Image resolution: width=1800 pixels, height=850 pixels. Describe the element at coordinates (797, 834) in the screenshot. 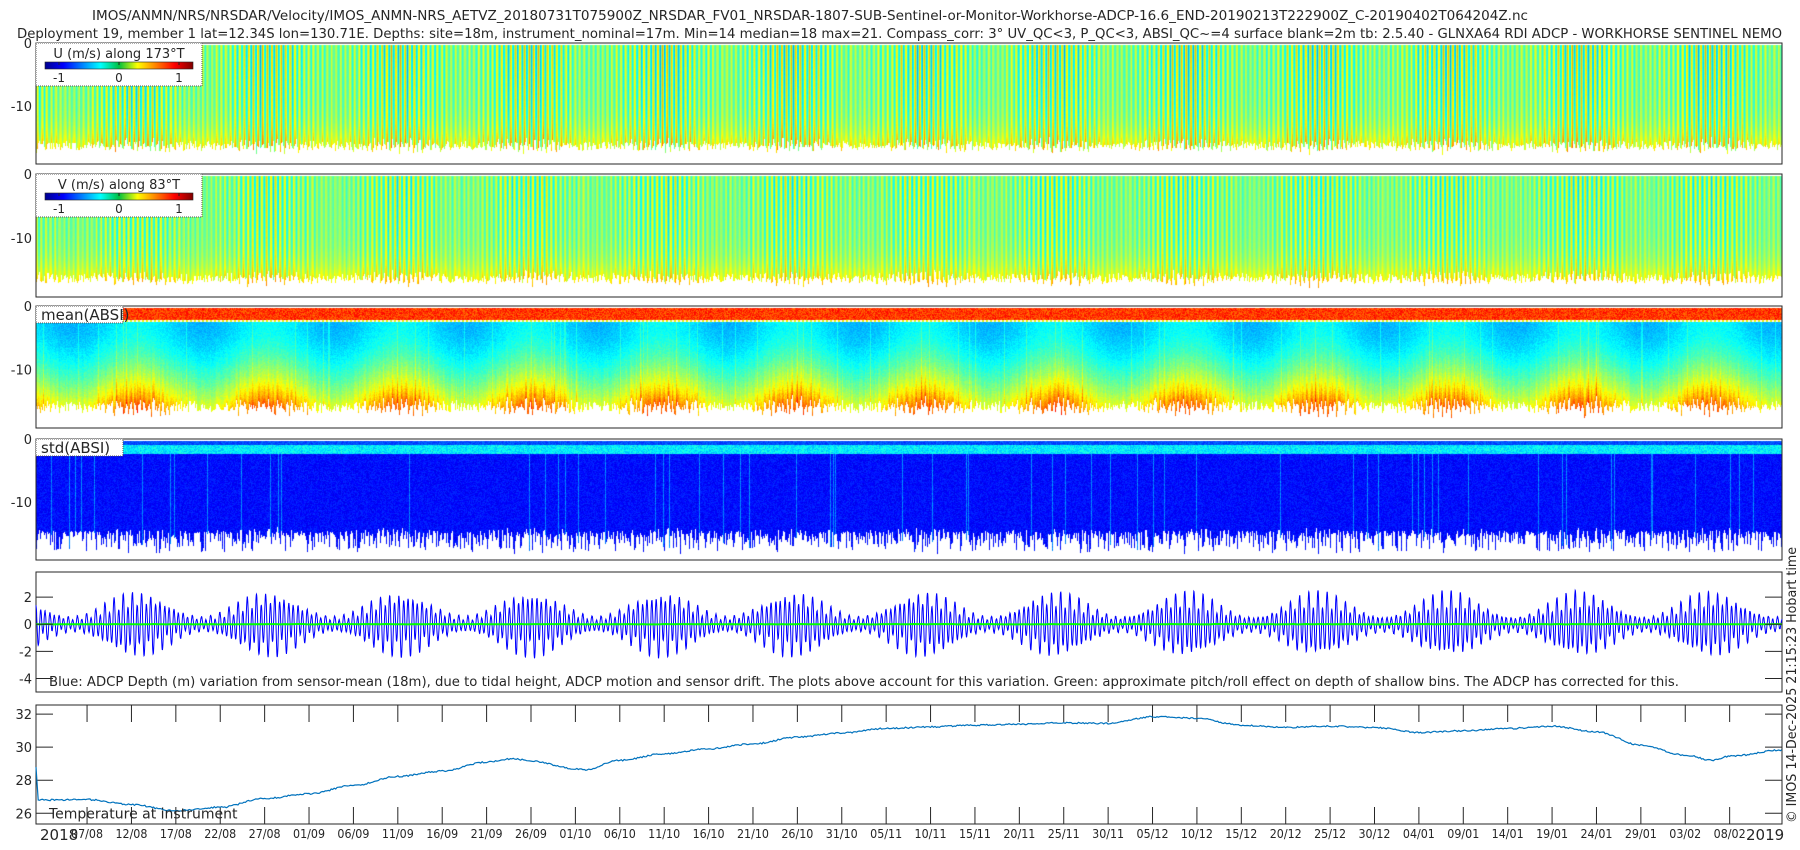

I see `x-tick-label: 26/10` at that location.